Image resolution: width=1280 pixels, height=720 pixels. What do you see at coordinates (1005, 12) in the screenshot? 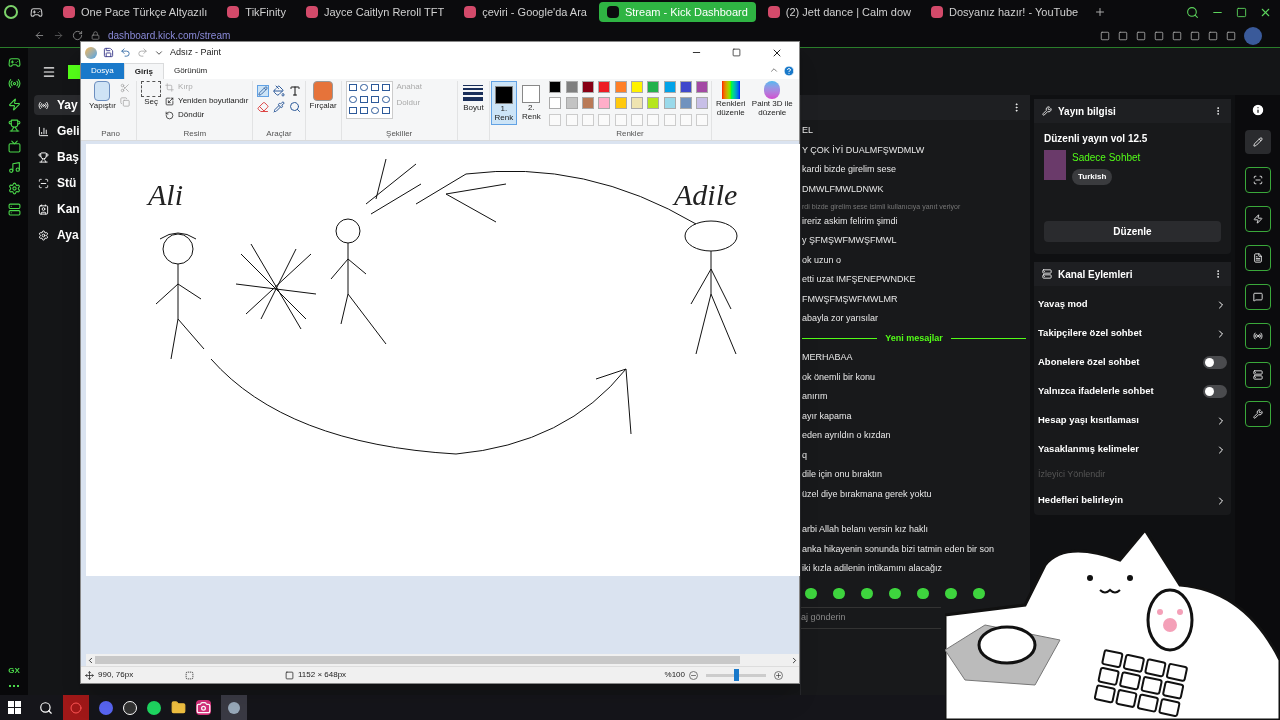
I see `browser-tab: Dosyanız hazır! - YouTube` at bounding box center [1005, 12].